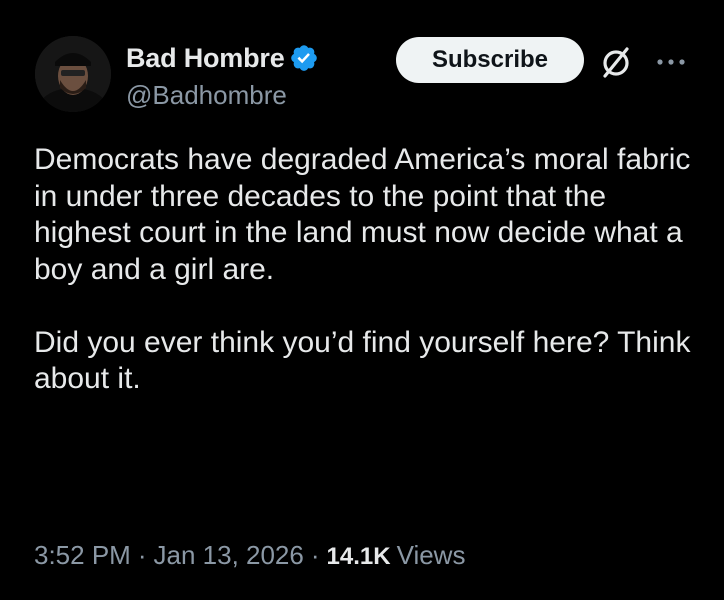 The height and width of the screenshot is (600, 724). I want to click on verified-badge-icon, so click(304, 58).